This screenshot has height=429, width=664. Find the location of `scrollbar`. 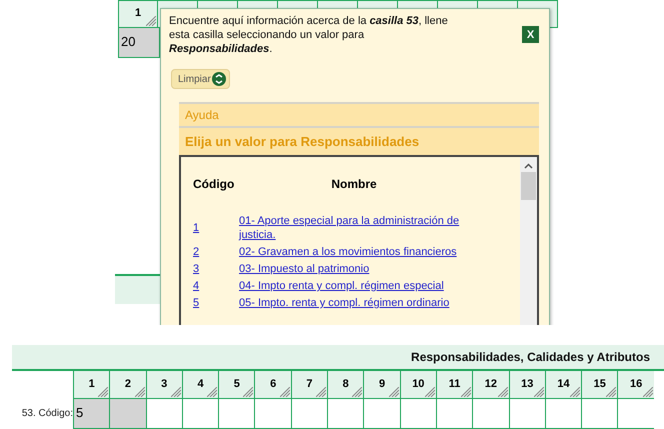

scrollbar is located at coordinates (528, 241).